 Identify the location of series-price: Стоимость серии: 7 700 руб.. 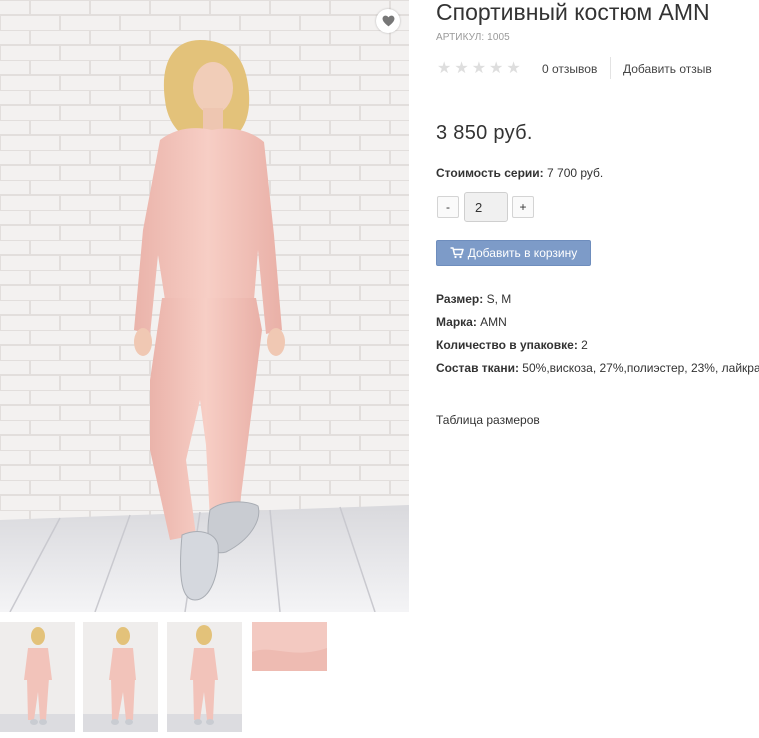
(519, 173).